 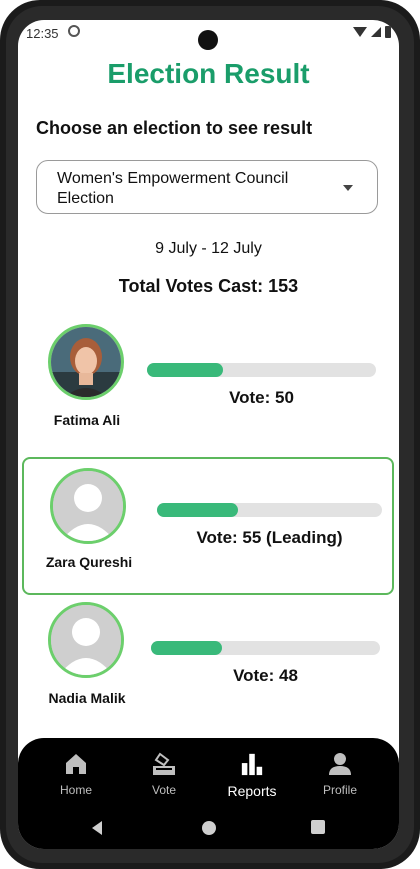 I want to click on home-icon, so click(x=76, y=764).